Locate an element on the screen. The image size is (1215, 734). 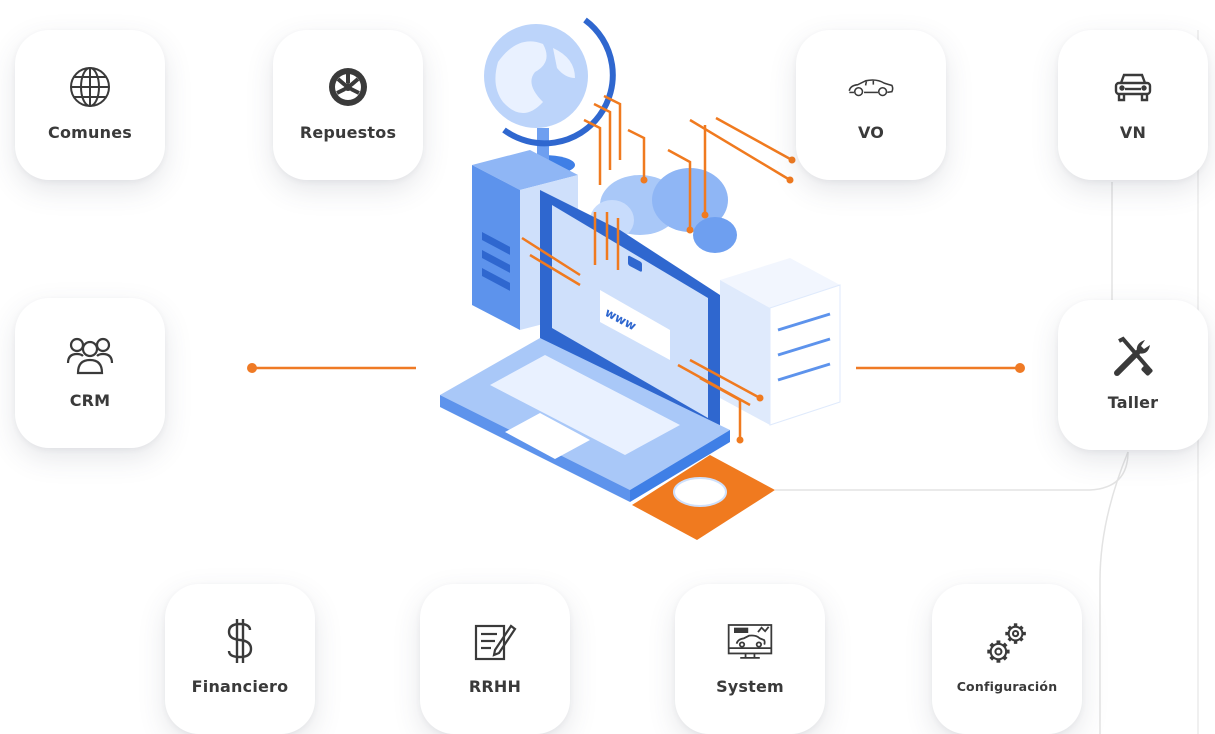
module-vn: VN is located at coordinates (1133, 105).